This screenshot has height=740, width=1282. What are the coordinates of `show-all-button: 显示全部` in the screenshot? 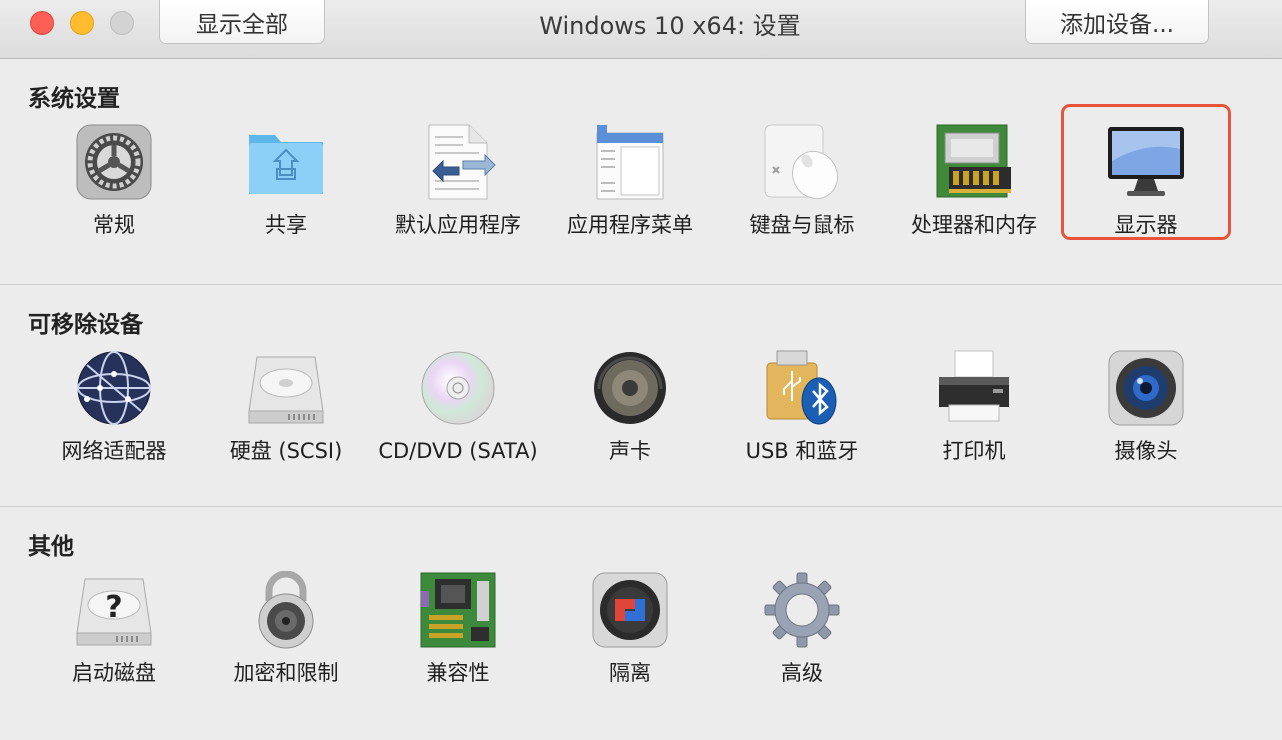 It's located at (242, 22).